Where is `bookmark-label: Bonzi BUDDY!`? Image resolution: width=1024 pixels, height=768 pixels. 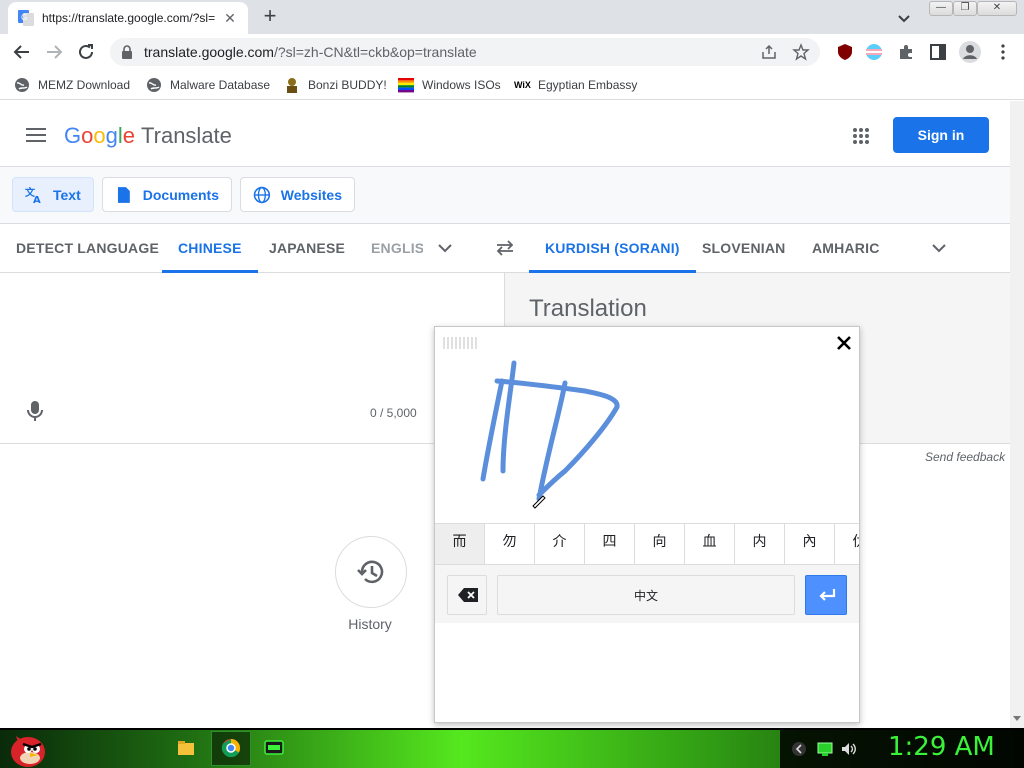
bookmark-label: Bonzi BUDDY! is located at coordinates (347, 85).